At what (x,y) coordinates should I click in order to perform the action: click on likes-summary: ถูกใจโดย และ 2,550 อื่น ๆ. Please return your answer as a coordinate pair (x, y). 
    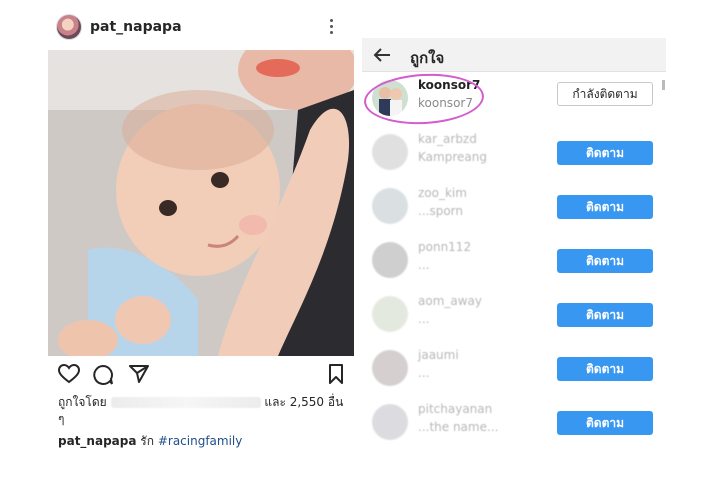
    Looking at the image, I should click on (203, 411).